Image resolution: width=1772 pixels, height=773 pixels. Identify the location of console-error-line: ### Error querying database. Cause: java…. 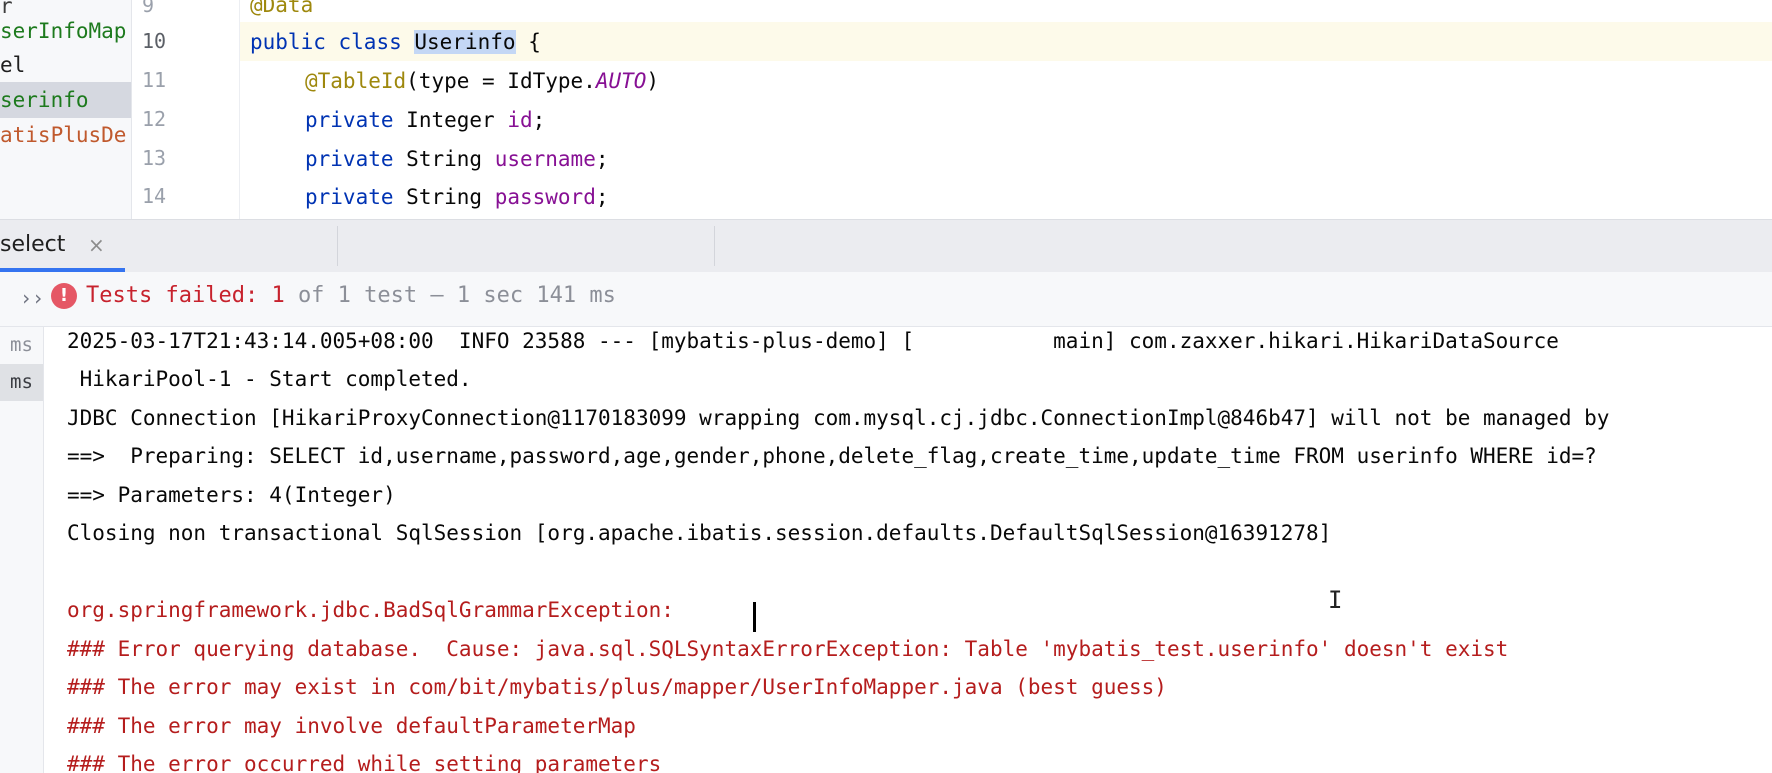
(788, 649).